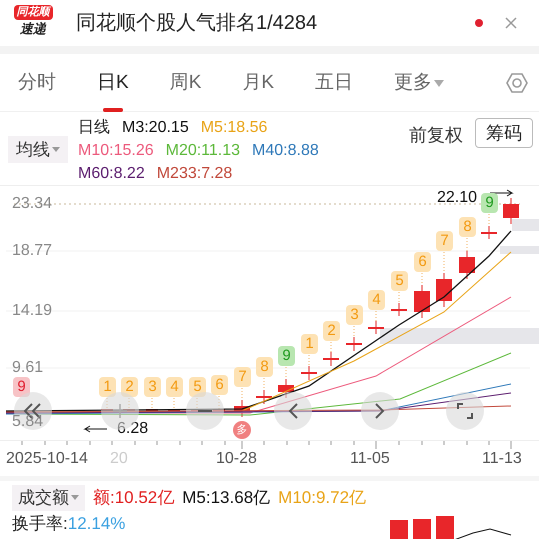  I want to click on date-label: 10-28, so click(236, 459).